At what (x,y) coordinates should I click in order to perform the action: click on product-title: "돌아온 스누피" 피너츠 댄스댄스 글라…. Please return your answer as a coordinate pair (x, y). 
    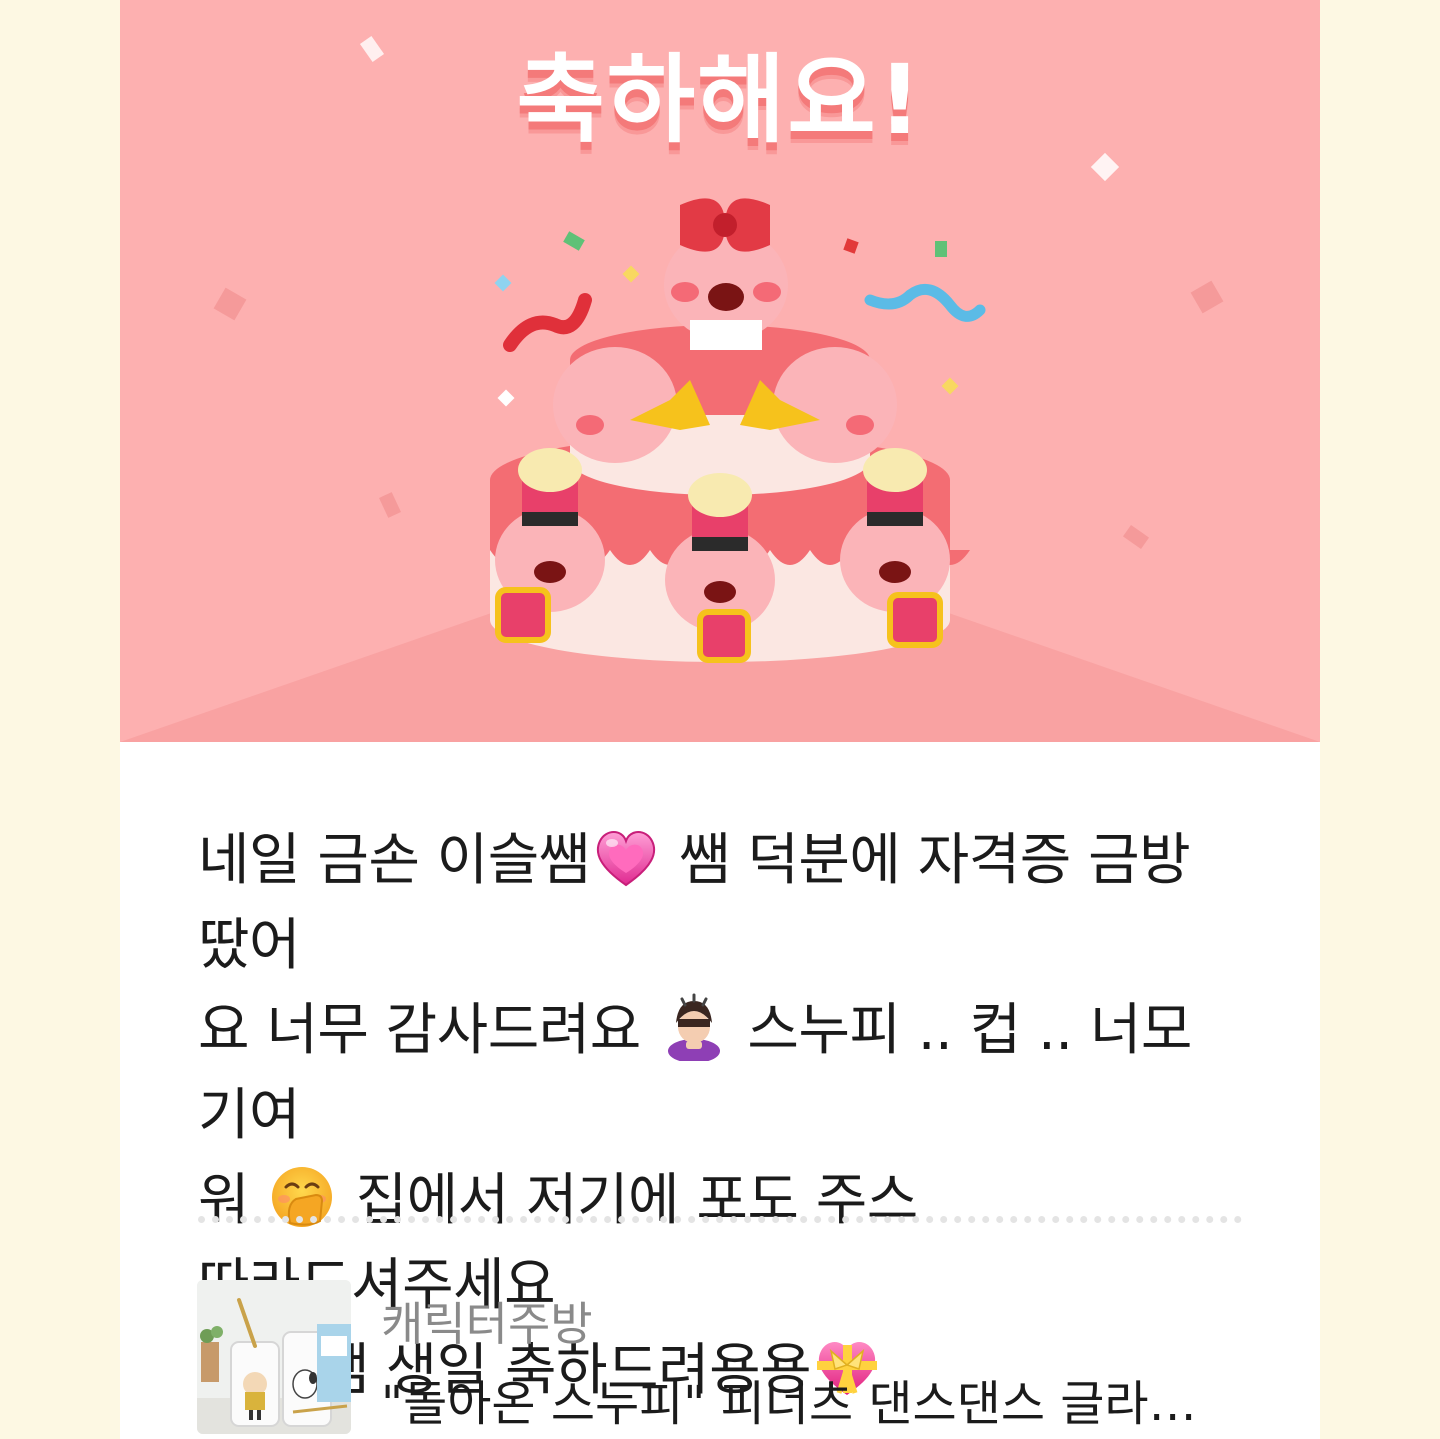
    Looking at the image, I should click on (821, 1399).